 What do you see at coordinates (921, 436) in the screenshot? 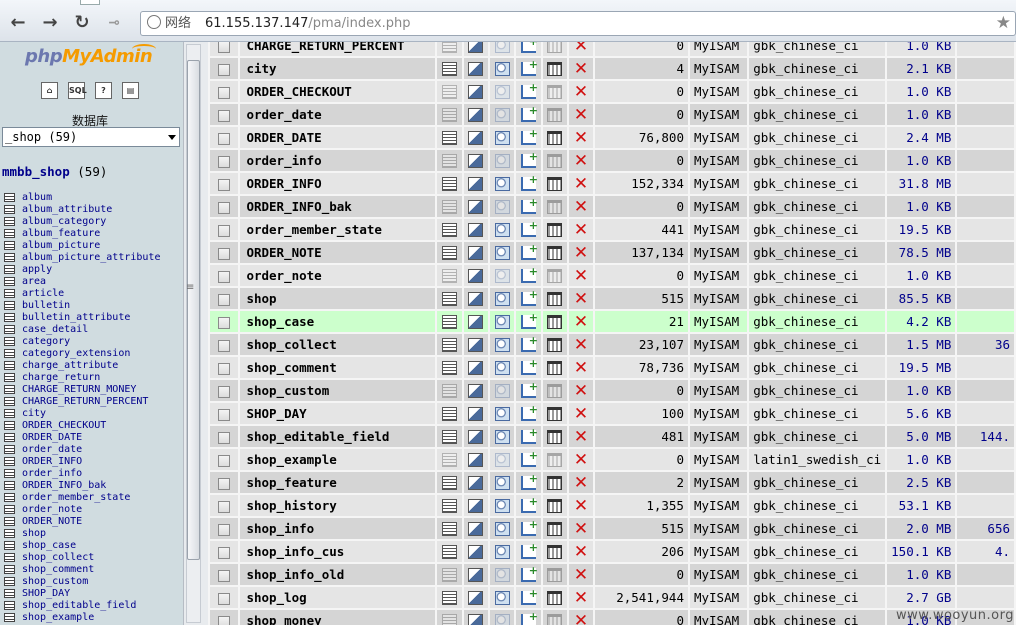
I see `table-size: 5.0 MB` at bounding box center [921, 436].